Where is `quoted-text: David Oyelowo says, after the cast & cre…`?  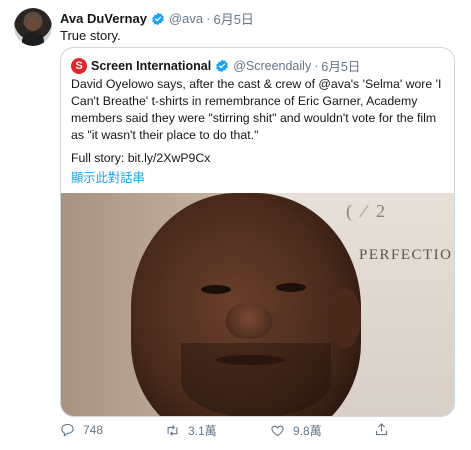
quoted-text: David Oyelowo says, after the cast & cre… is located at coordinates (256, 109).